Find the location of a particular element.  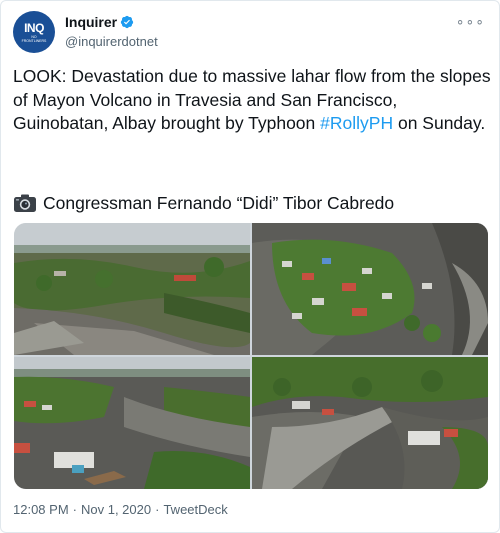

avatar-logo-text: INQ is located at coordinates (34, 27).